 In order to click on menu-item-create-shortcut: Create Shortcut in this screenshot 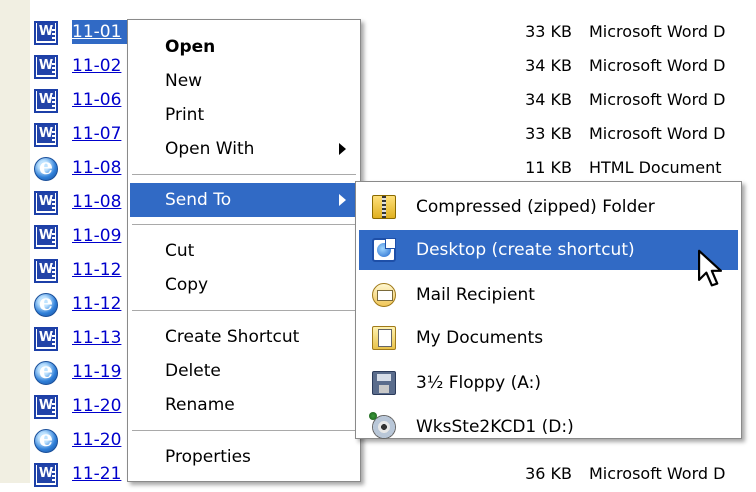, I will do `click(244, 337)`.